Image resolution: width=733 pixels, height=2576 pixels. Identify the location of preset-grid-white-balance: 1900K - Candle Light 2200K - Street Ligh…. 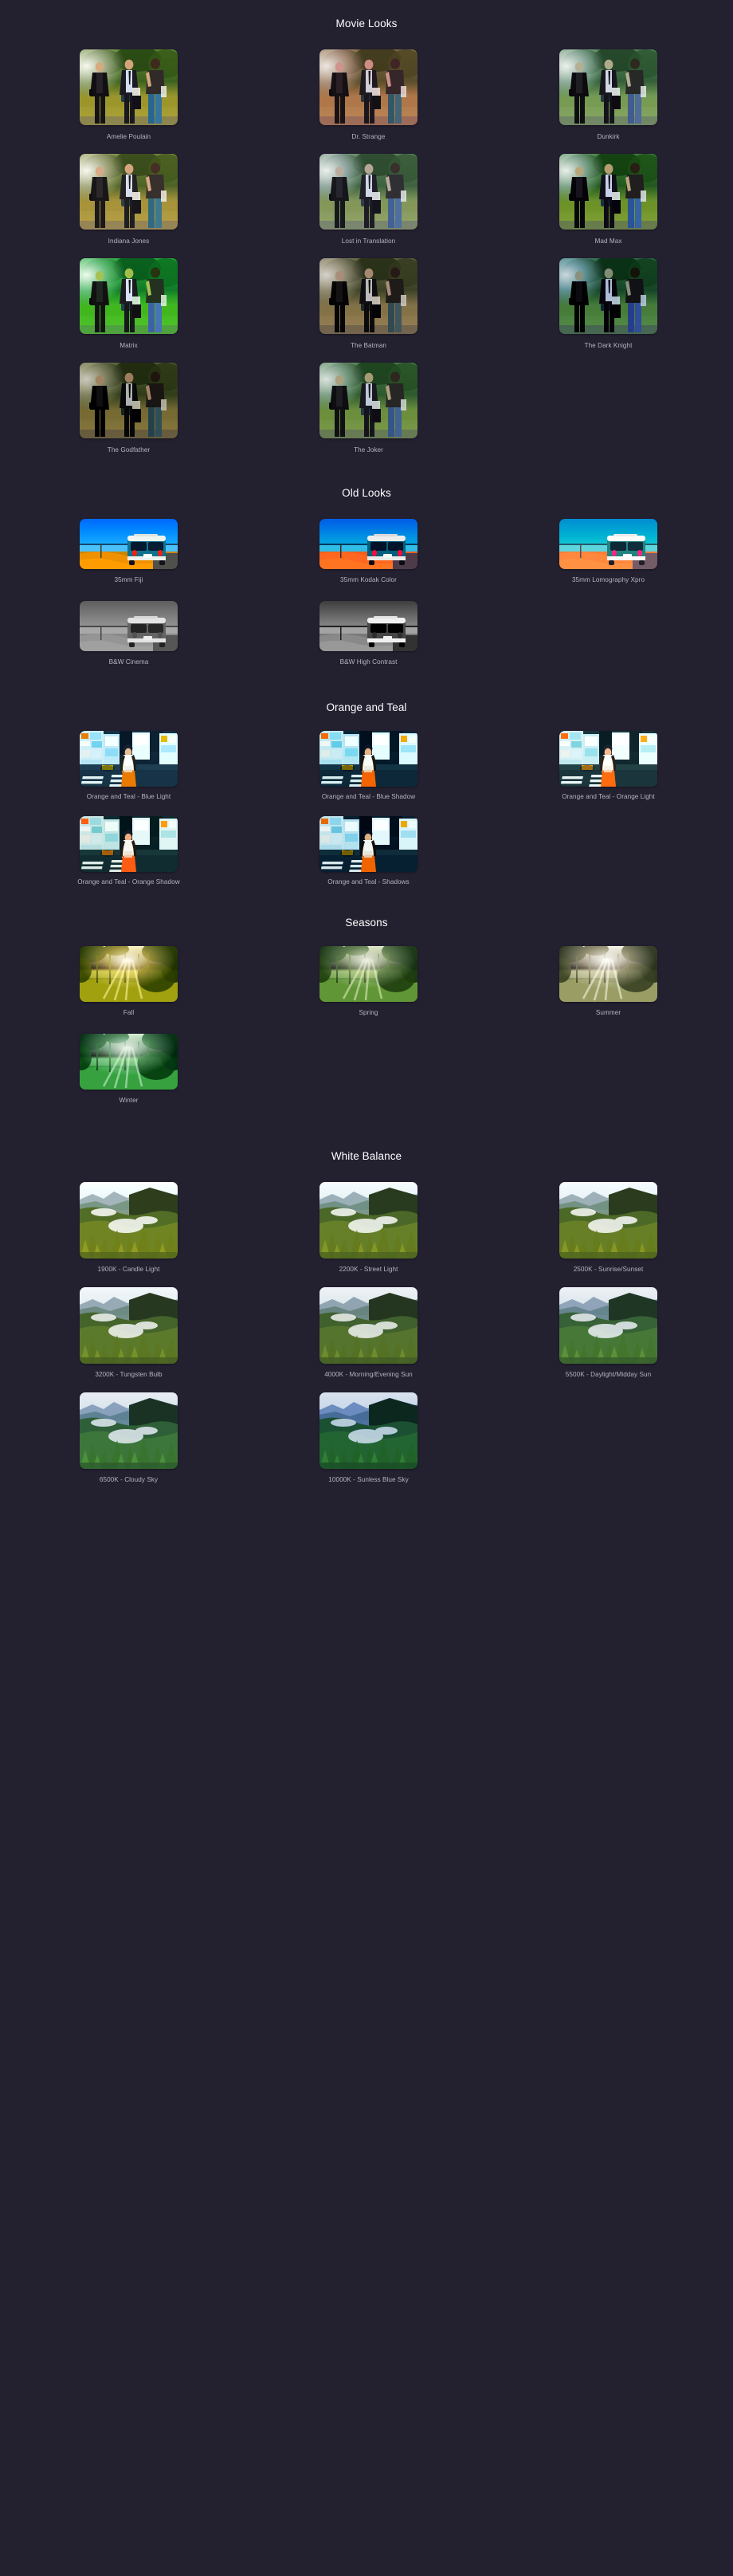
(366, 1330).